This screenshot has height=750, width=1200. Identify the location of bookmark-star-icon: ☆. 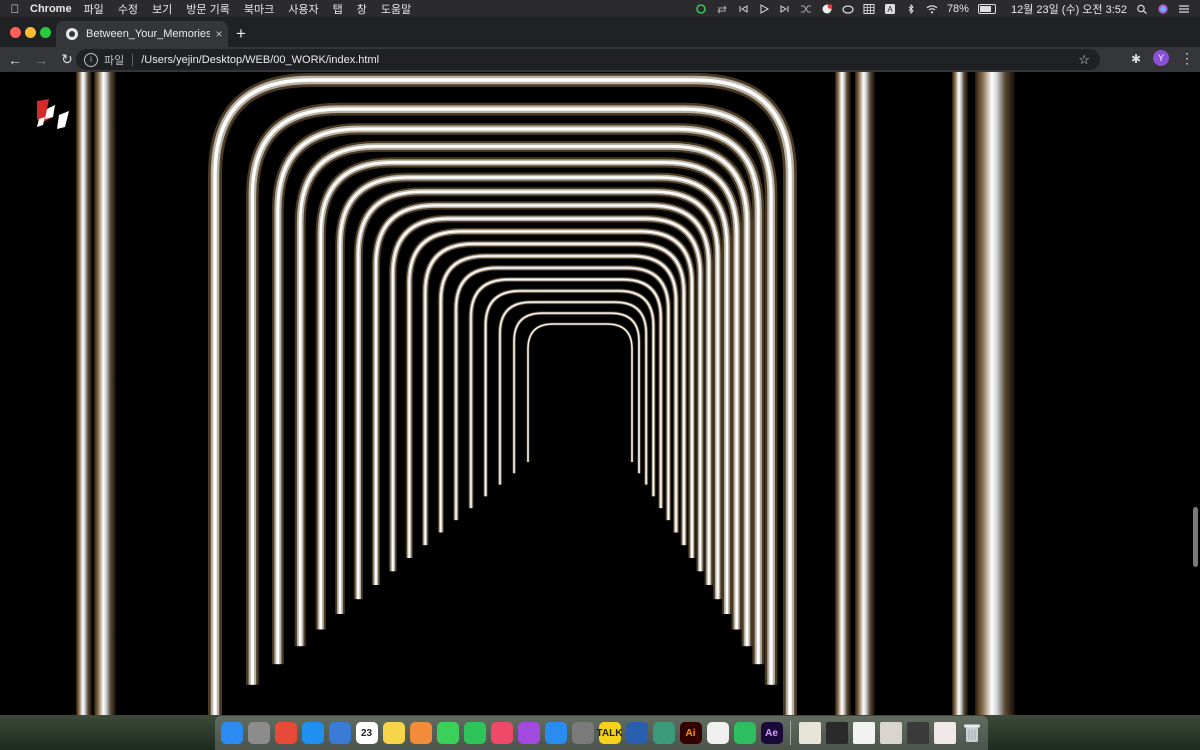
(1084, 60).